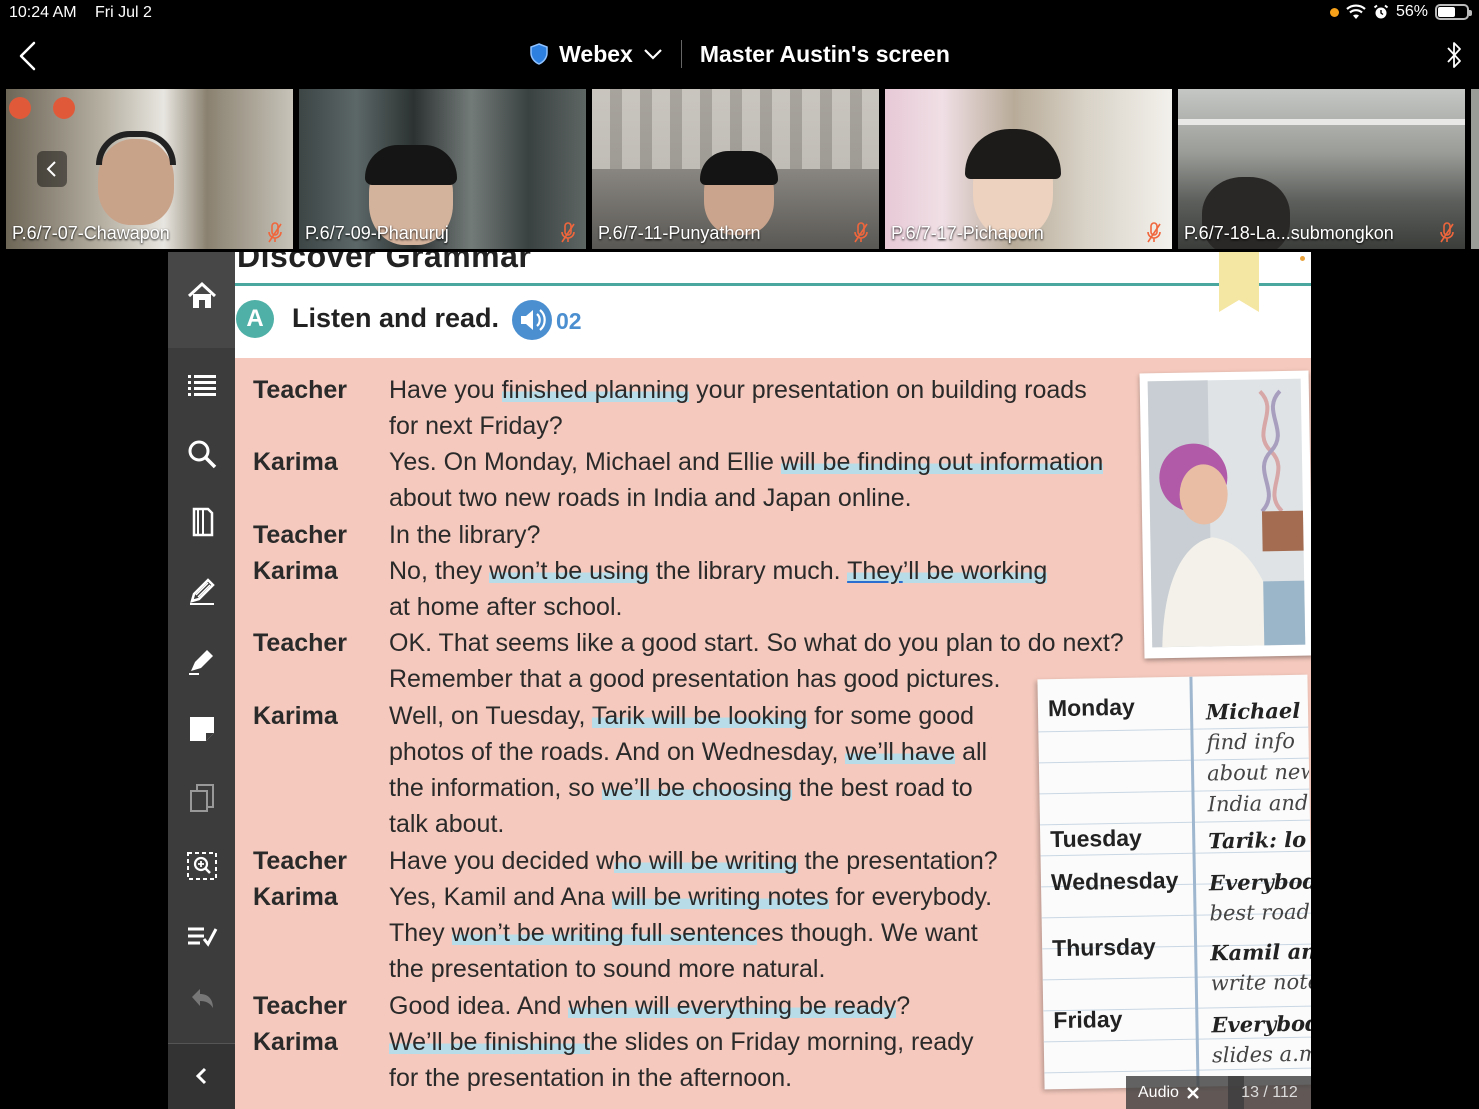  I want to click on dialog-line: In the library?, so click(465, 535).